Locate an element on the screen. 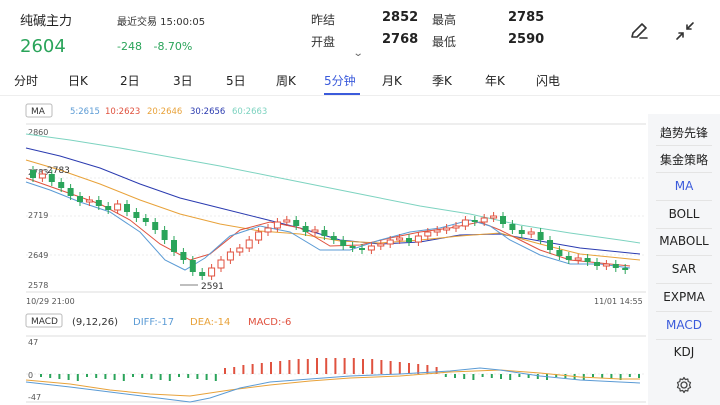  indicator-ma: MA is located at coordinates (684, 186).